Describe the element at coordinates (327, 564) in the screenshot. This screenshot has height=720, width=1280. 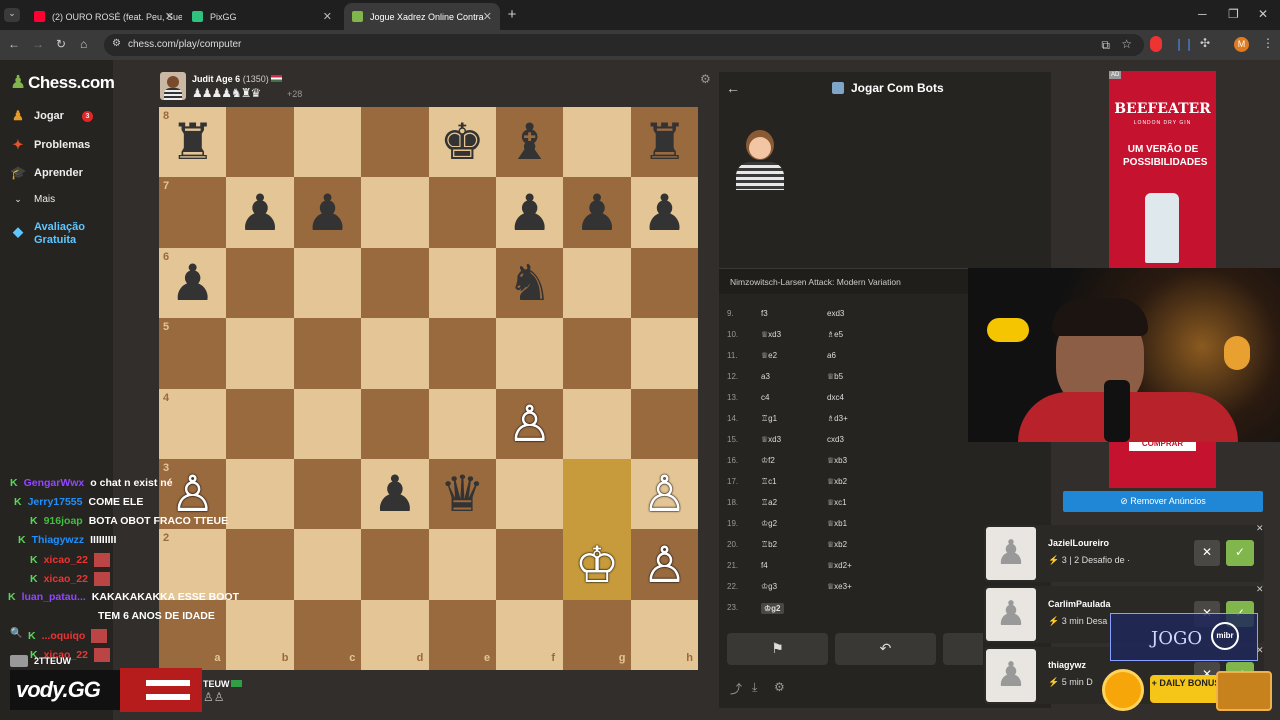
I see `square-c2` at that location.